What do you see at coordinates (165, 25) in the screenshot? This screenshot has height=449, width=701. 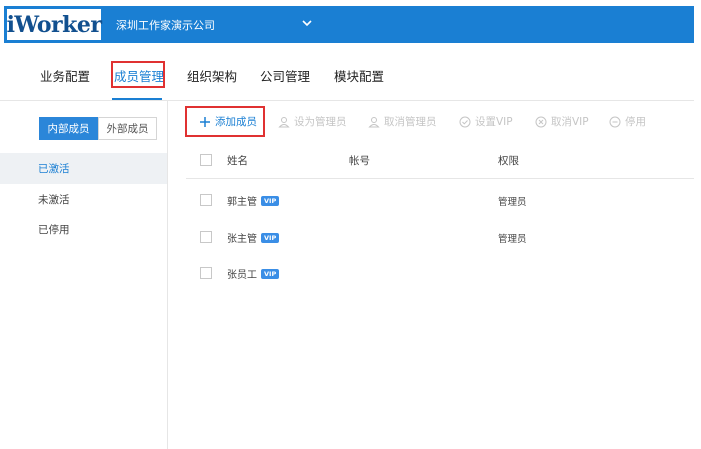 I see `company-name: 深圳工作家演示公司` at bounding box center [165, 25].